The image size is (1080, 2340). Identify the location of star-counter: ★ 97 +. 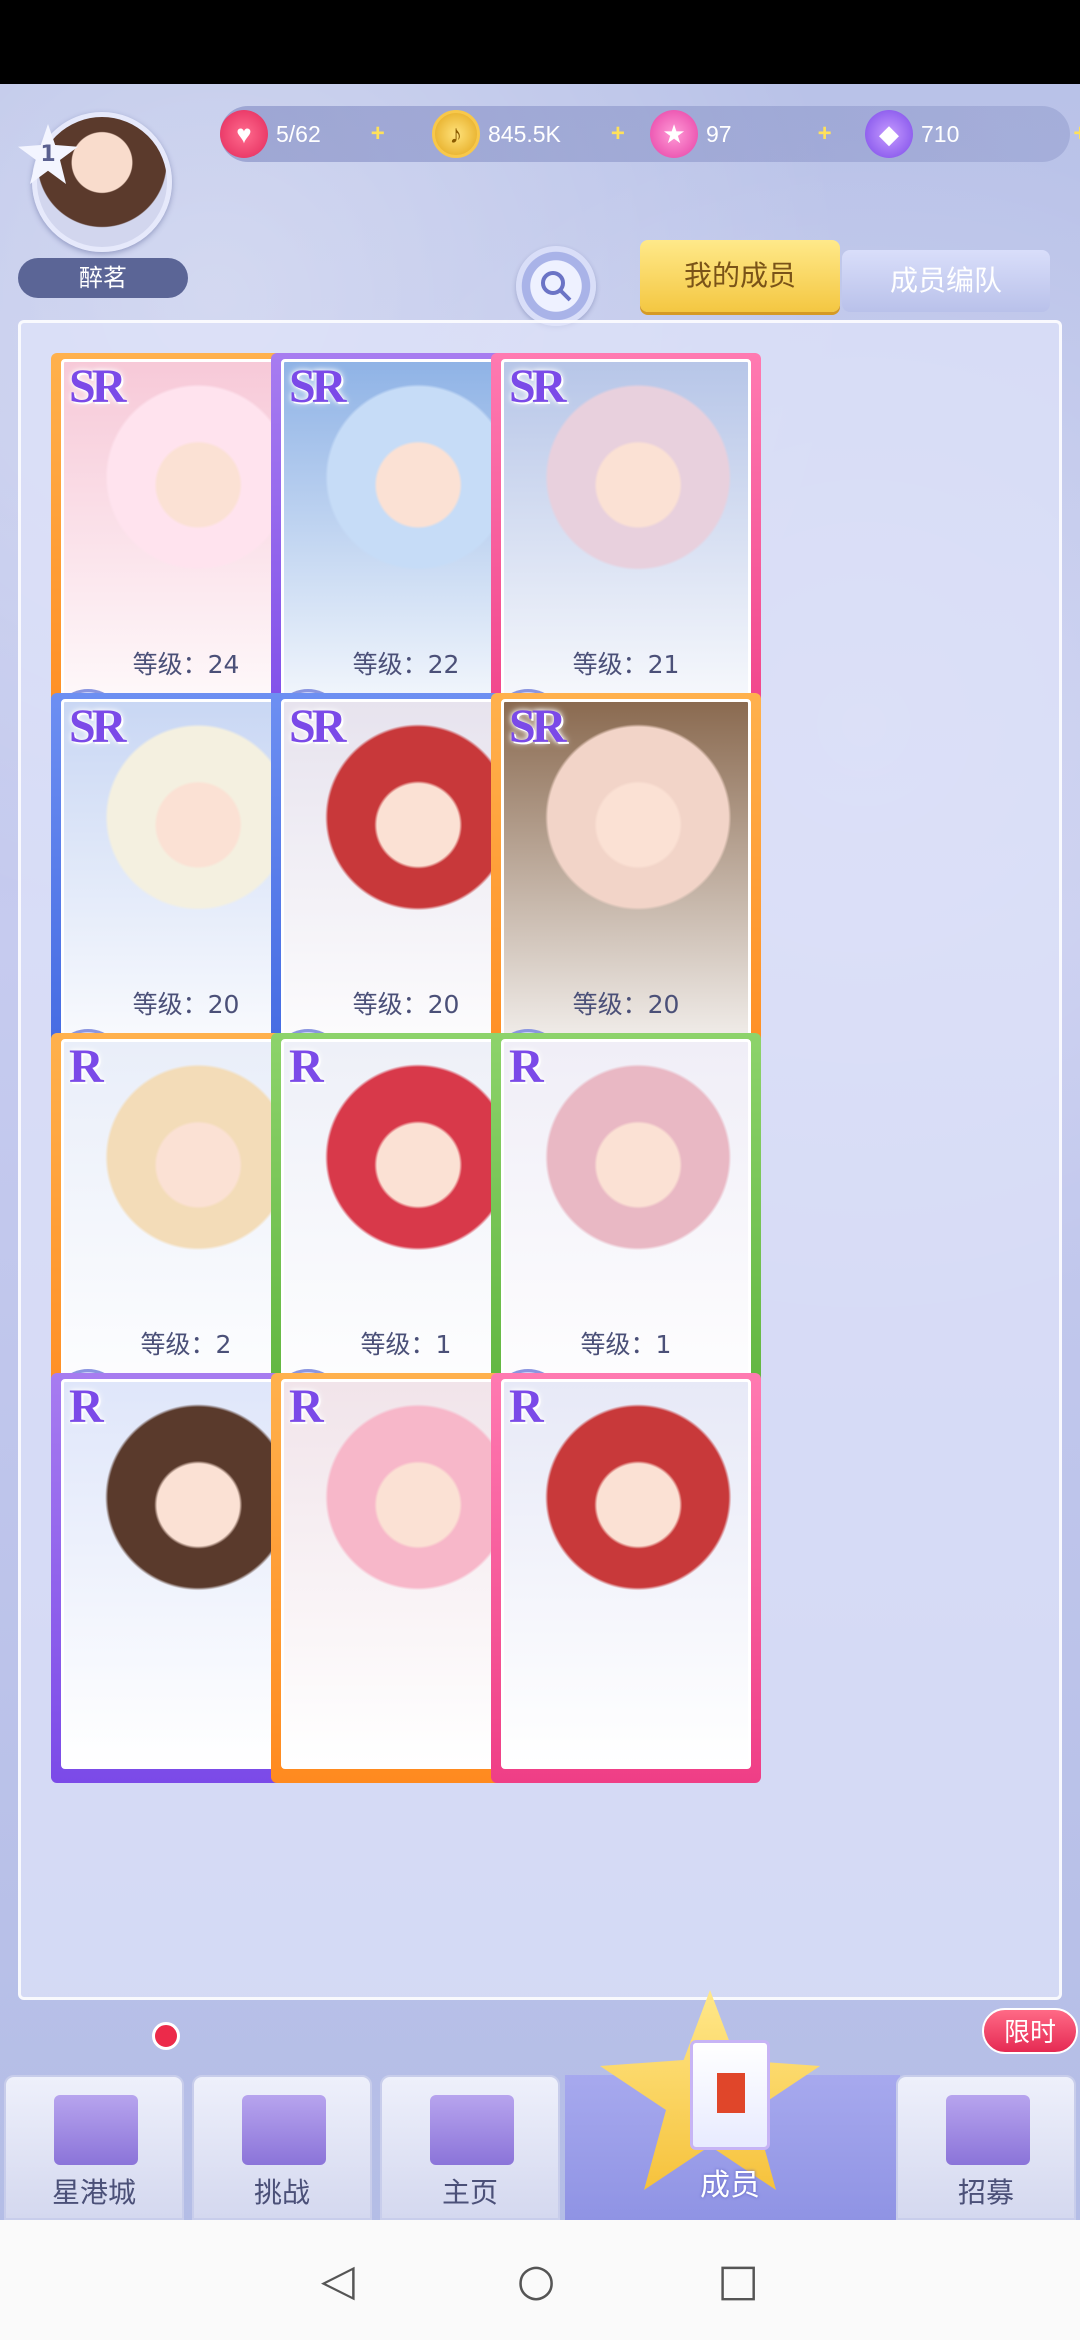
(741, 134).